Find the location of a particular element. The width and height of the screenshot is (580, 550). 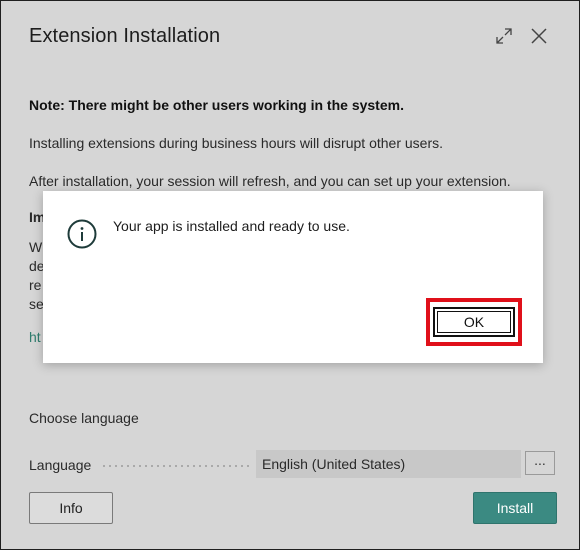

language-field: English (United States) is located at coordinates (388, 464).